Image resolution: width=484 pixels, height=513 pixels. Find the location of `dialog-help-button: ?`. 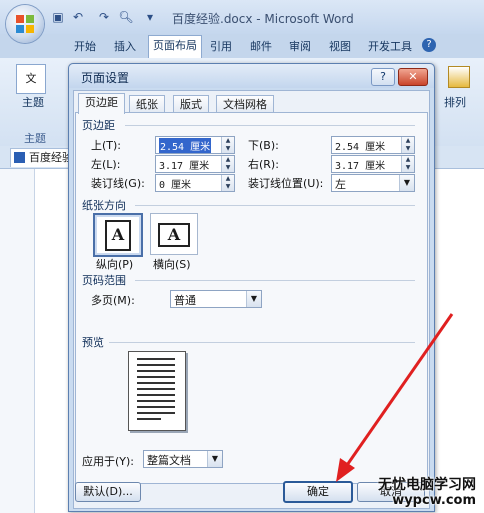

dialog-help-button: ? is located at coordinates (383, 77).